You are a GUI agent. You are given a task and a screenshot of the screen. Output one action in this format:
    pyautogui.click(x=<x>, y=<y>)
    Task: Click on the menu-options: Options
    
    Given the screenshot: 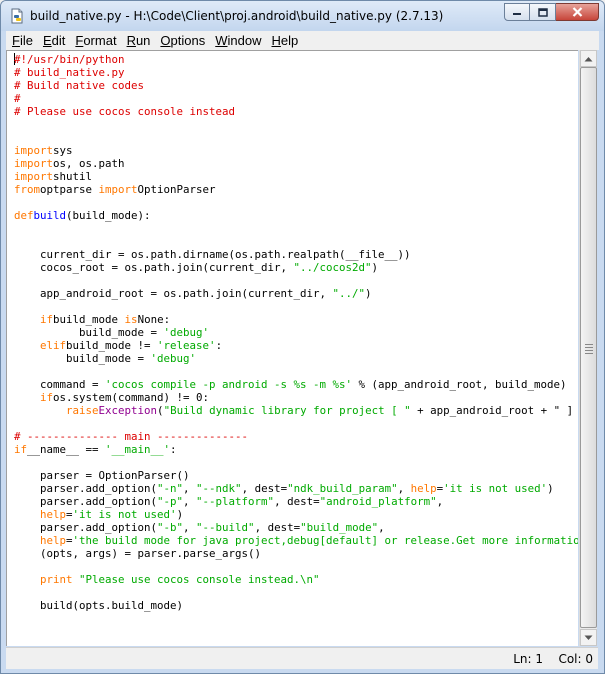 What is the action you would take?
    pyautogui.click(x=182, y=40)
    